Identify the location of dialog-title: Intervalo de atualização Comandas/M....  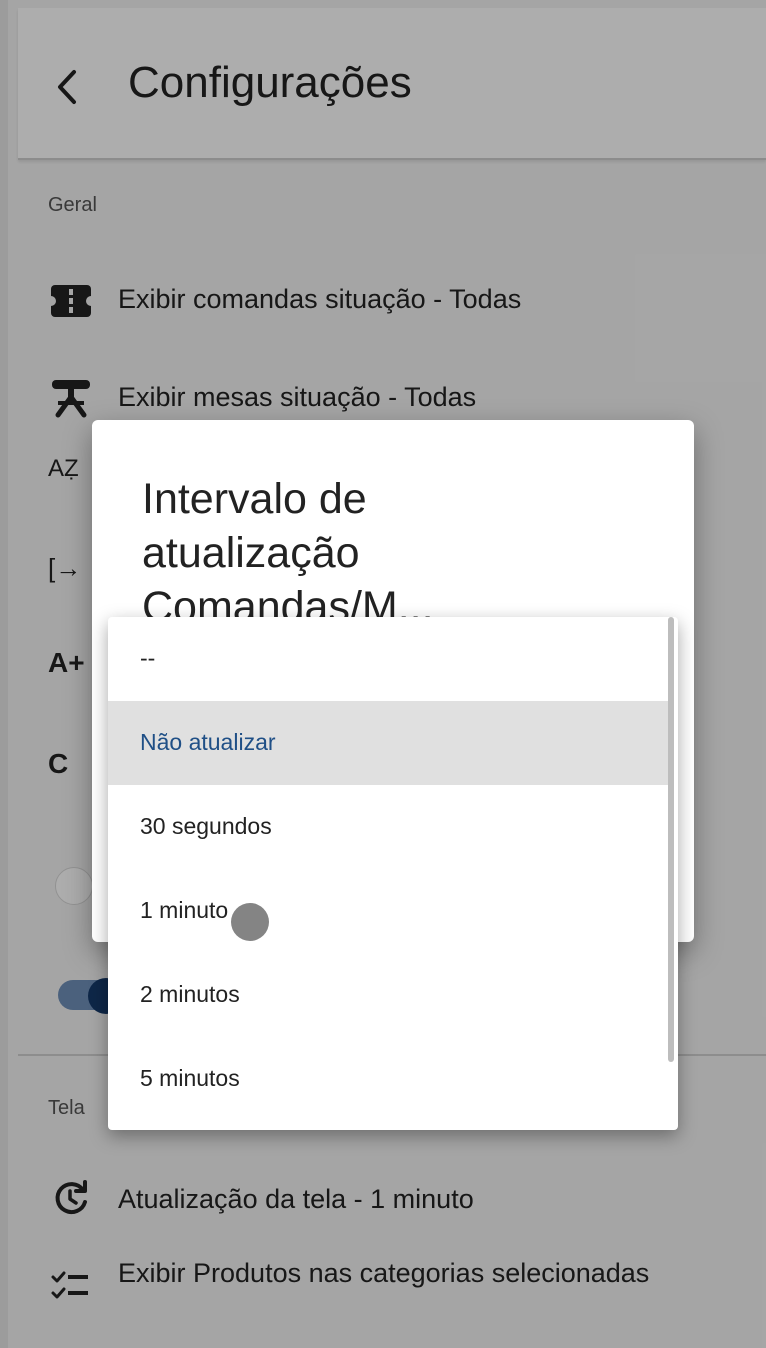
(288, 553).